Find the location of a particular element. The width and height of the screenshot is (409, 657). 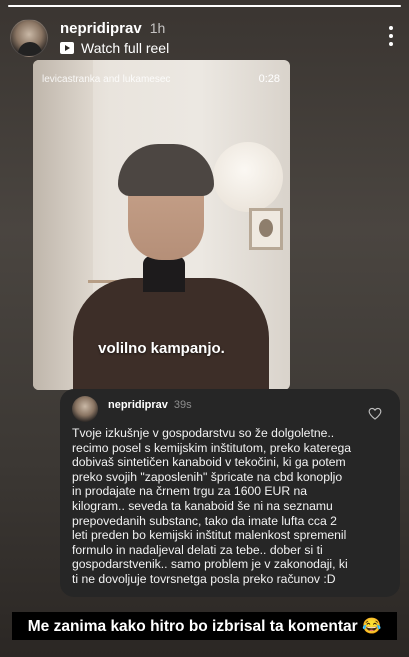

post-time: 1h is located at coordinates (157, 28).